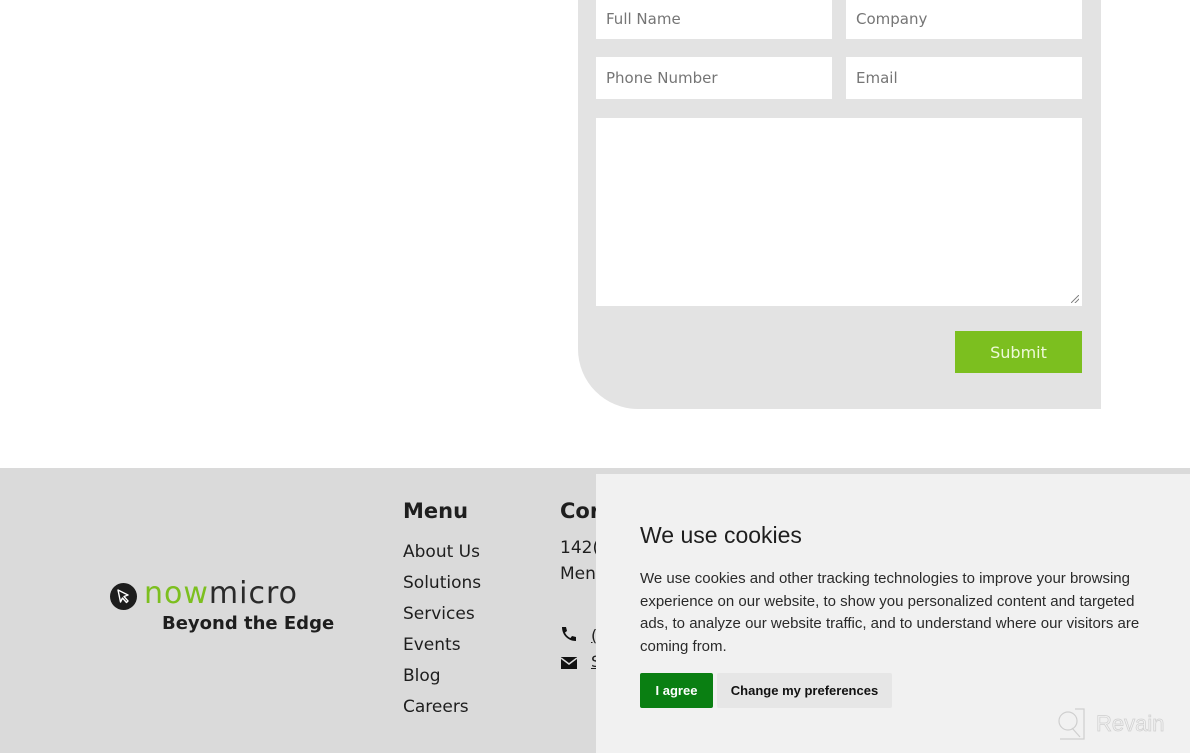 This screenshot has height=753, width=1190. Describe the element at coordinates (1018, 352) in the screenshot. I see `submit-button: Submit` at that location.